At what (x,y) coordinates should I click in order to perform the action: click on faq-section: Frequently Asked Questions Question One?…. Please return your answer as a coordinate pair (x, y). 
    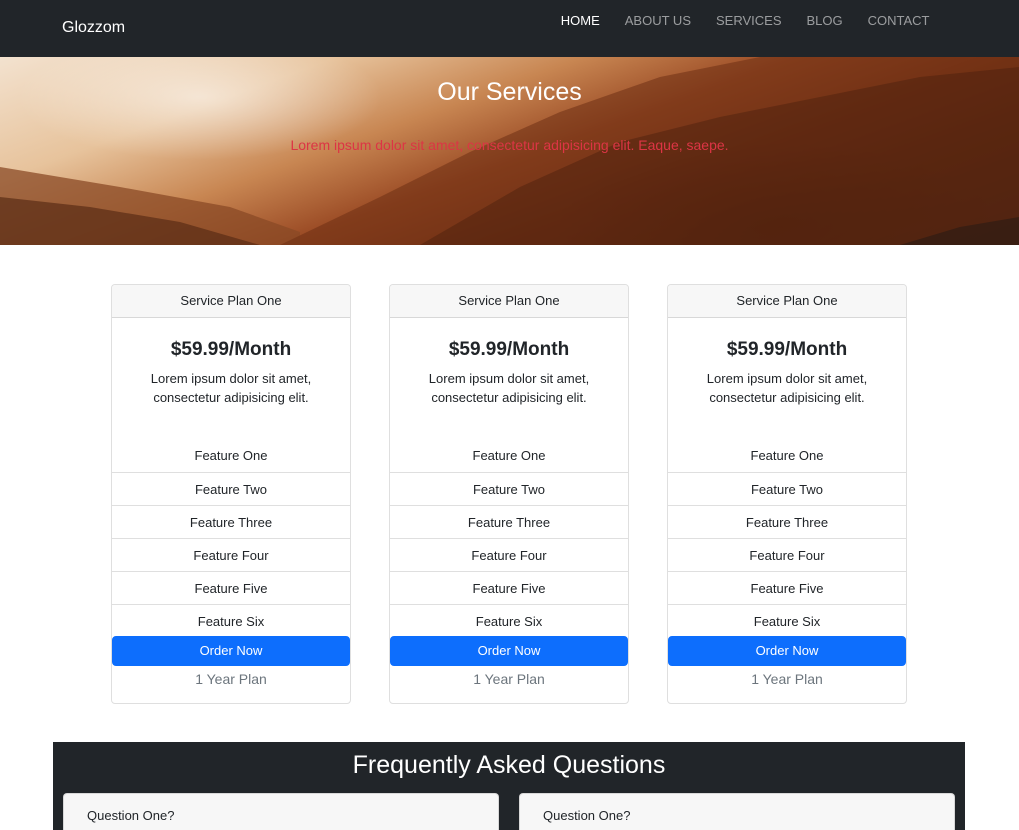
    Looking at the image, I should click on (509, 786).